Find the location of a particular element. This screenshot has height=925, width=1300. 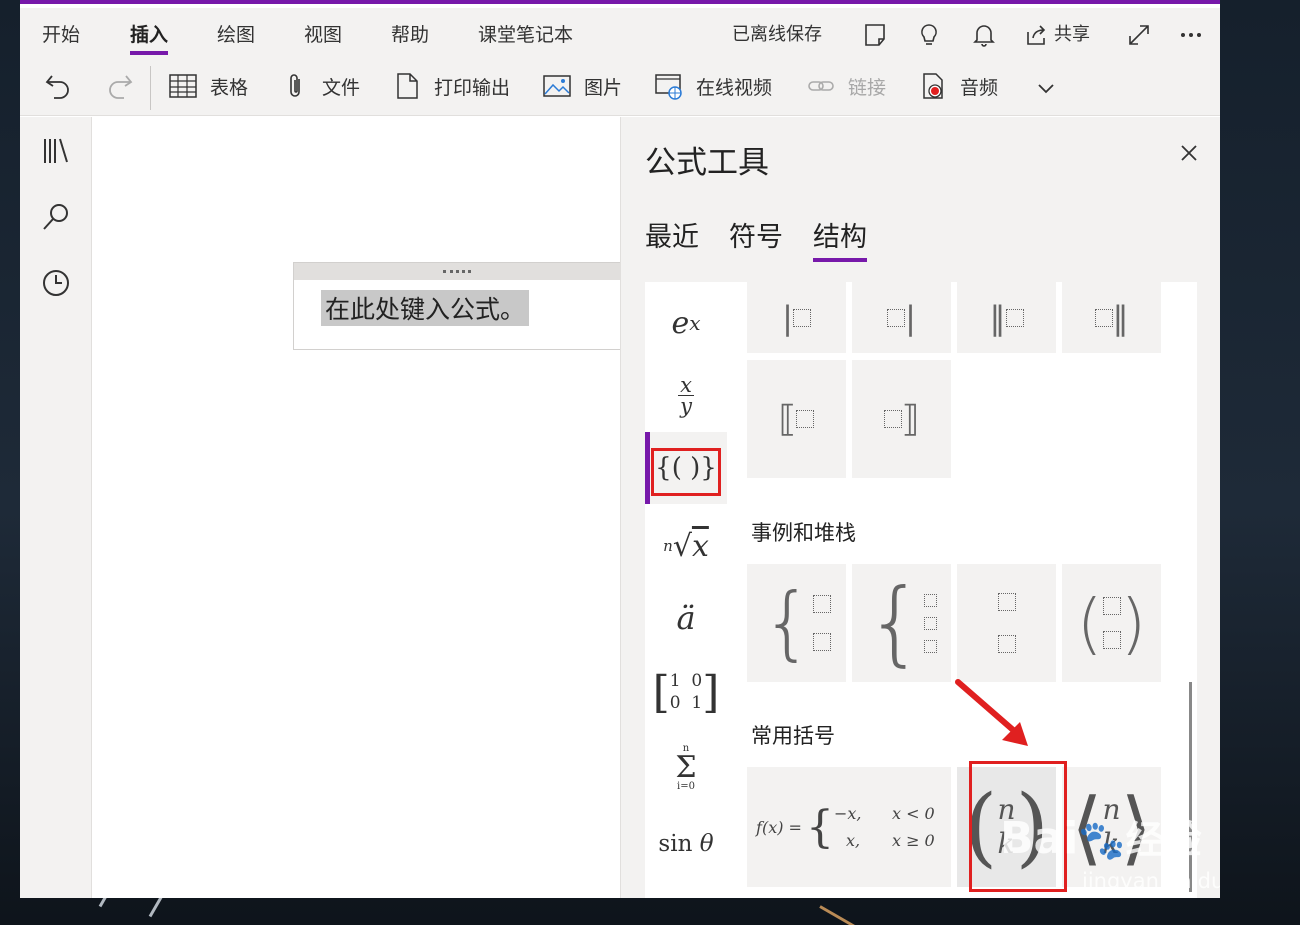

chevron-down-icon is located at coordinates (1046, 88).